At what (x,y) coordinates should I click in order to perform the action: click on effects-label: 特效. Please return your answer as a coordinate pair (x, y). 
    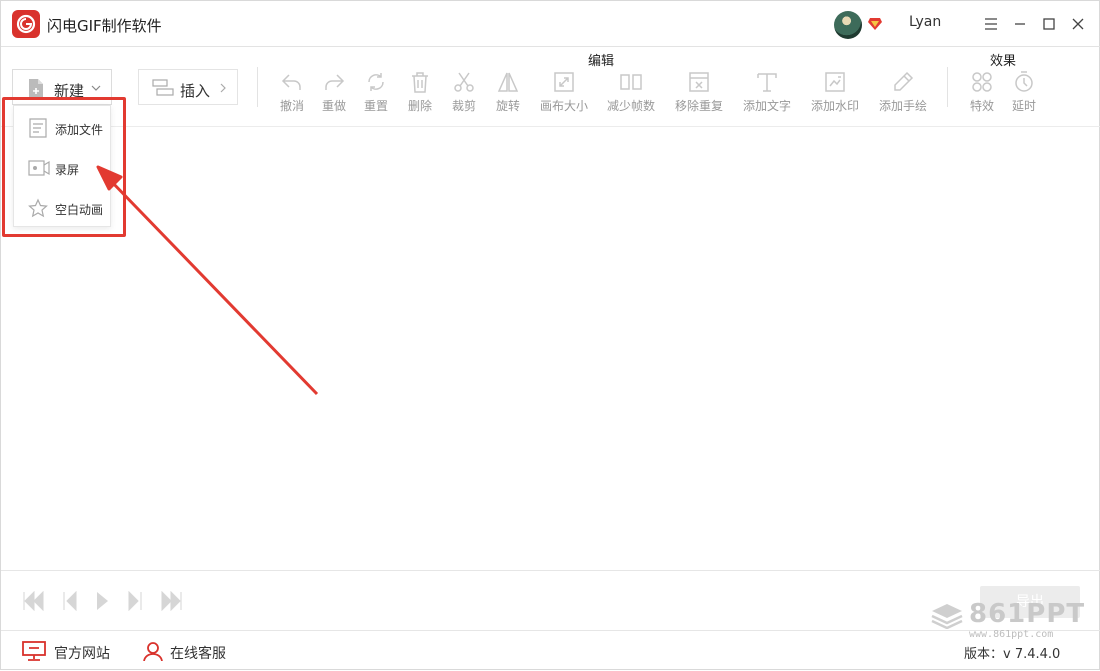
    Looking at the image, I should click on (981, 106).